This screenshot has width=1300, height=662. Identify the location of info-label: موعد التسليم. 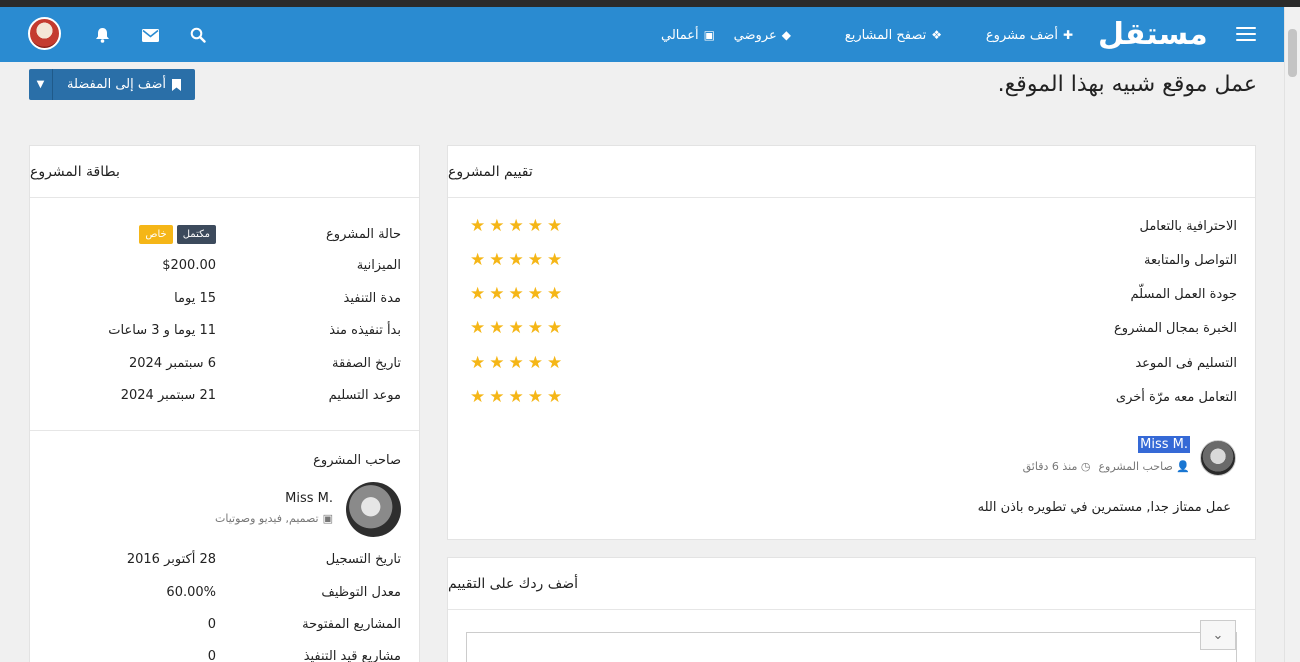
(364, 395).